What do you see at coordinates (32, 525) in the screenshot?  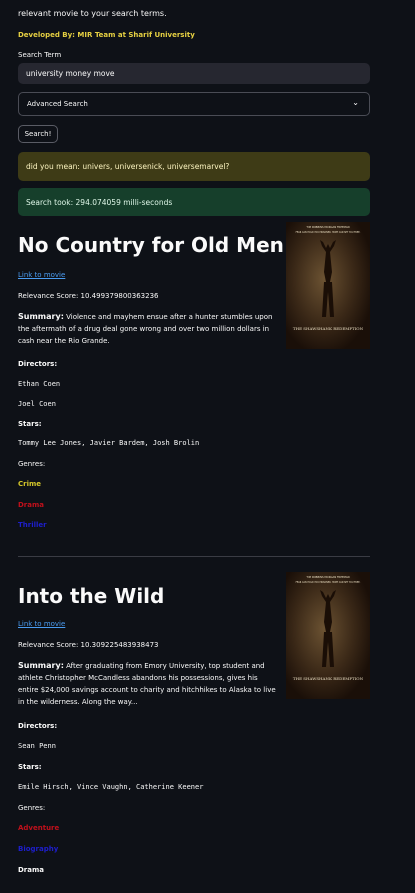 I see `genre-item: Thriller` at bounding box center [32, 525].